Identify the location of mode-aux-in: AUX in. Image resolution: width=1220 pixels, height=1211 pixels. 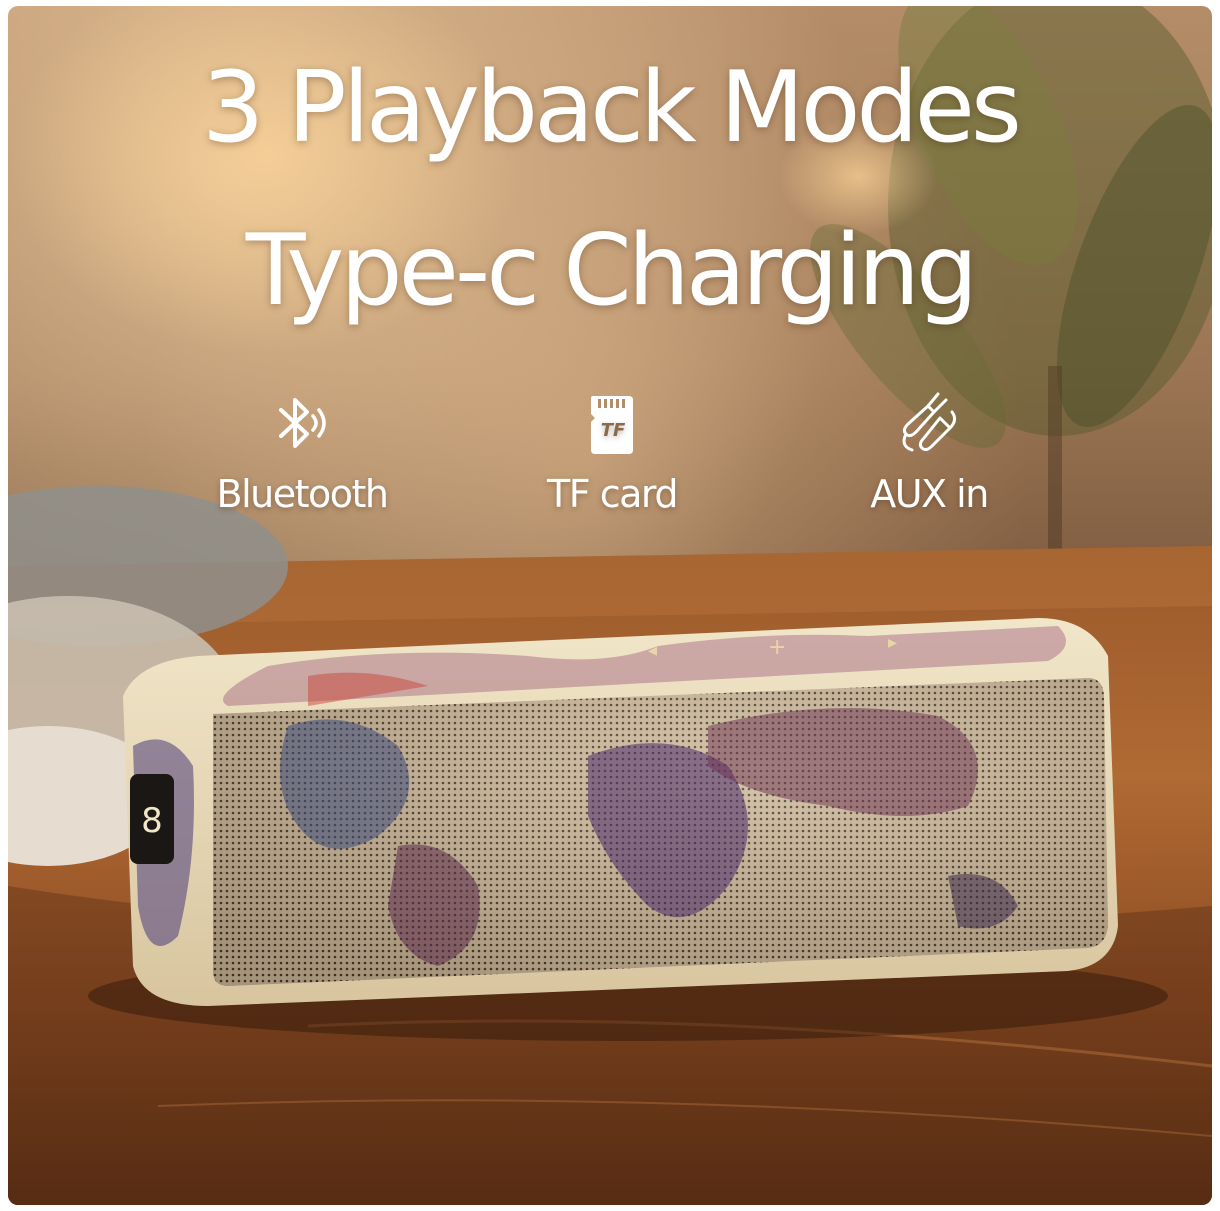
(929, 452).